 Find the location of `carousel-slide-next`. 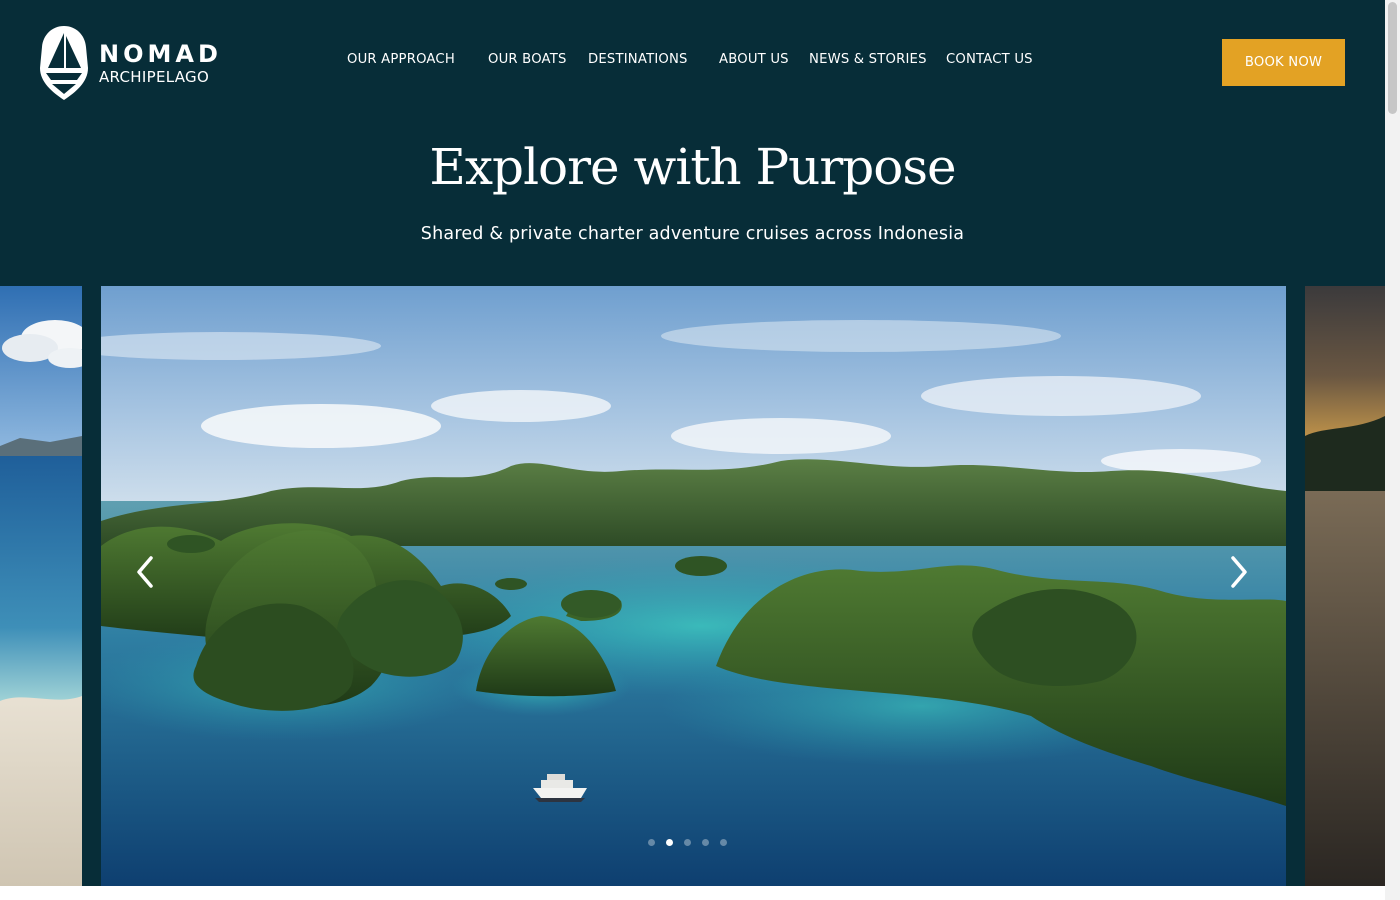

carousel-slide-next is located at coordinates (1345, 586).